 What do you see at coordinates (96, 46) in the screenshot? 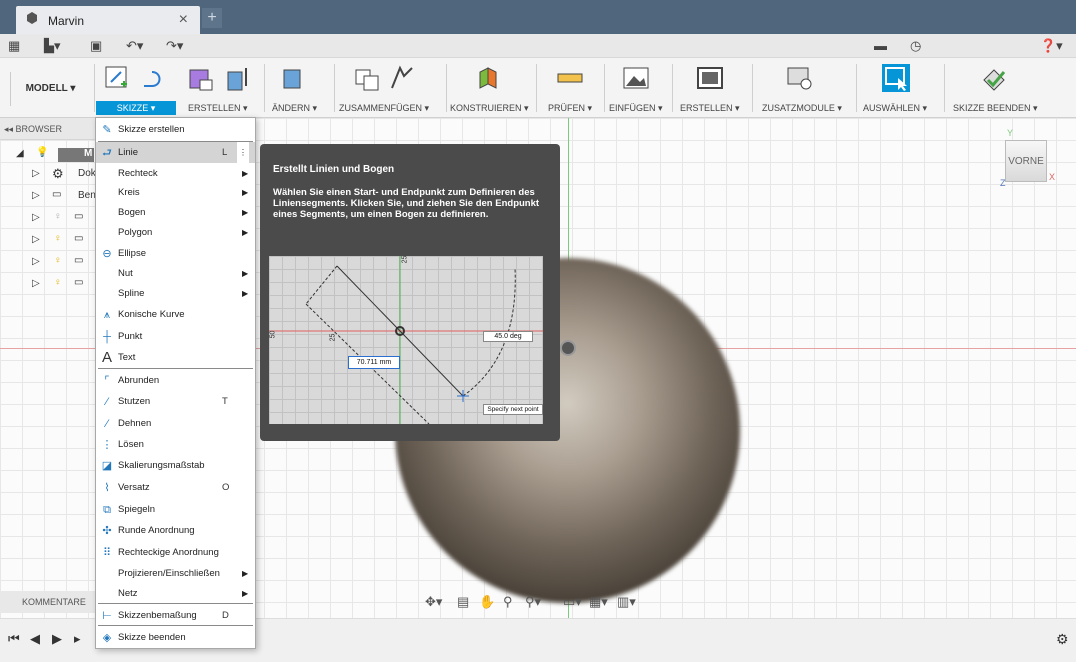
I see `save-icon: ▣` at bounding box center [96, 46].